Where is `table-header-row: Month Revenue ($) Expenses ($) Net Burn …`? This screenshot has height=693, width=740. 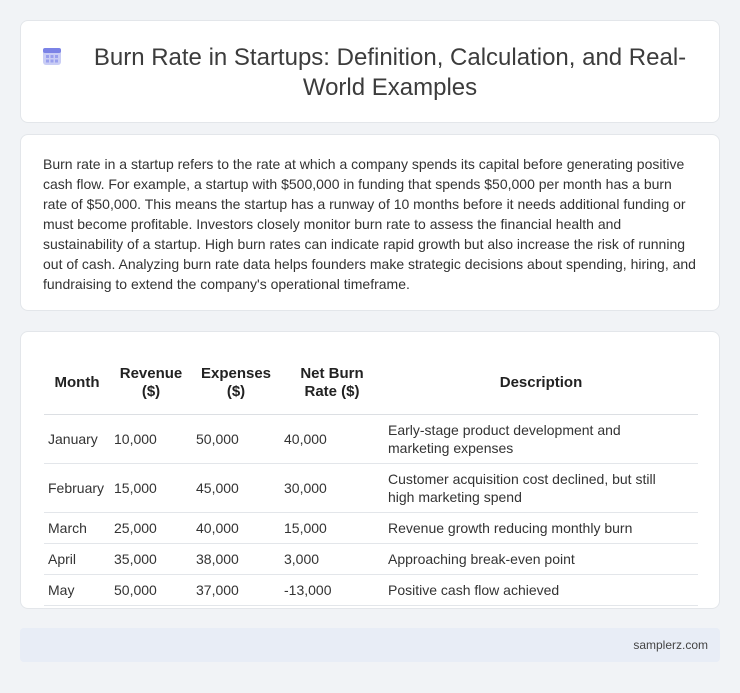
table-header-row: Month Revenue ($) Expenses ($) Net Burn … is located at coordinates (371, 383).